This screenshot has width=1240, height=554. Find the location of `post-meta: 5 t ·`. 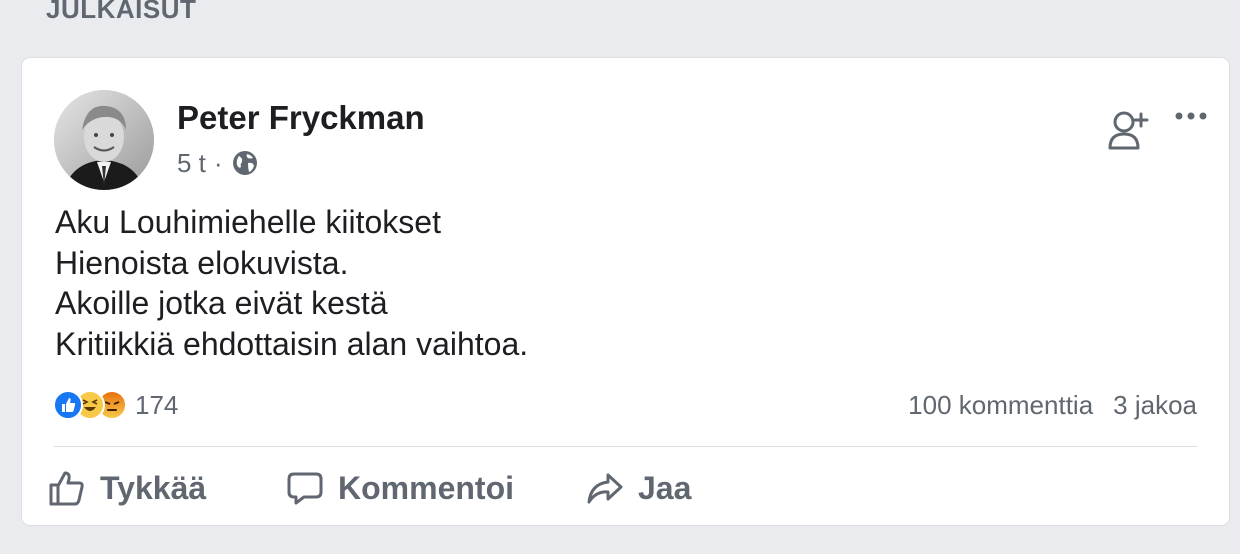

post-meta: 5 t · is located at coordinates (218, 163).